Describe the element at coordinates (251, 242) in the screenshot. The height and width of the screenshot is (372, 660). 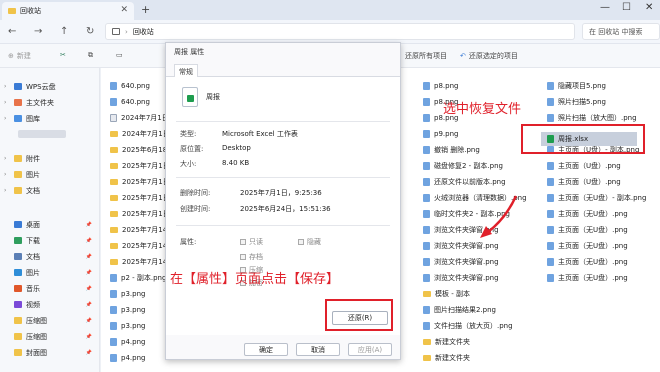
I see `readonly-checkbox: 只读` at that location.